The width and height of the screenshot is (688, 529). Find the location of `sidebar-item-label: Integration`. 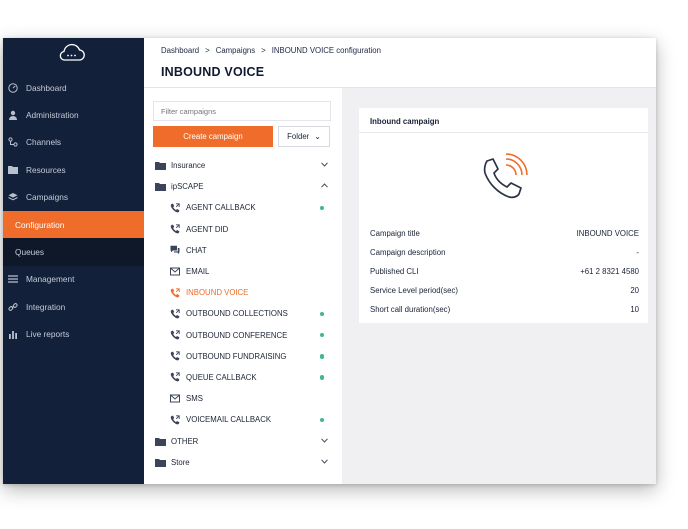

sidebar-item-label: Integration is located at coordinates (46, 306).